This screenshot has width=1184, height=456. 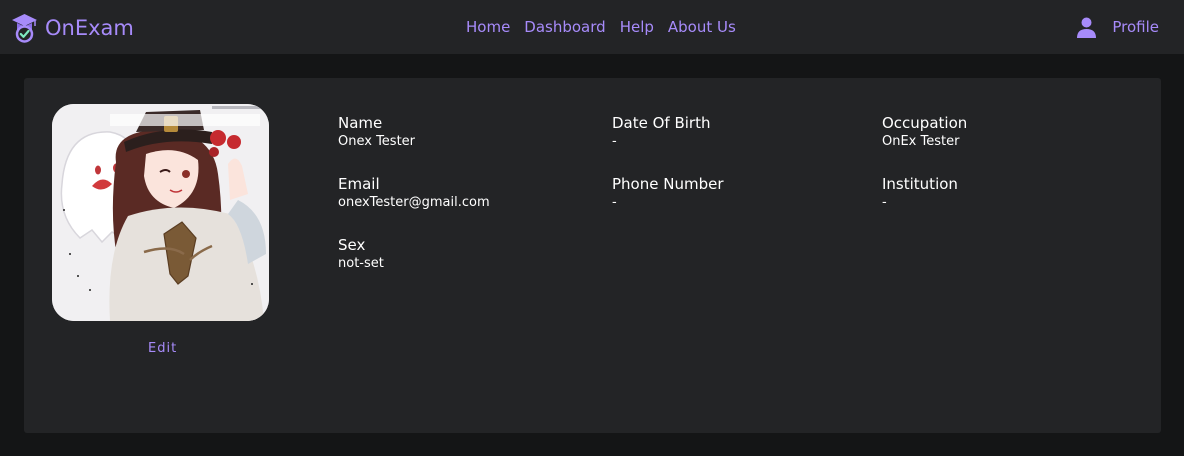 What do you see at coordinates (160, 212) in the screenshot?
I see `avatar` at bounding box center [160, 212].